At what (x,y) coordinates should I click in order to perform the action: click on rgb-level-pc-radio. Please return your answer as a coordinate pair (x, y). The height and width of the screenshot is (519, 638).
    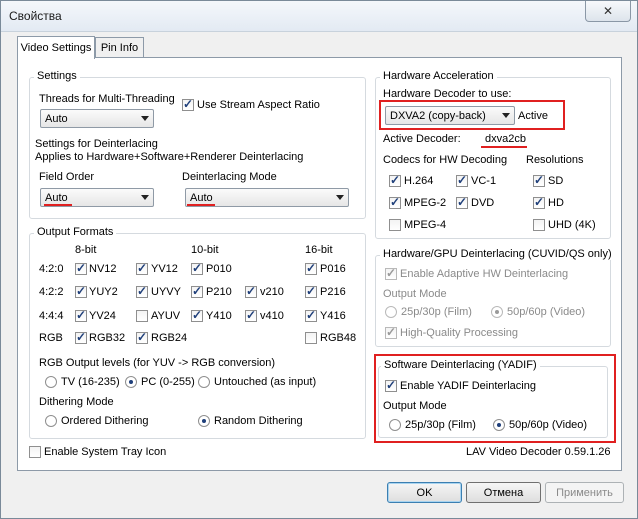
    Looking at the image, I should click on (131, 382).